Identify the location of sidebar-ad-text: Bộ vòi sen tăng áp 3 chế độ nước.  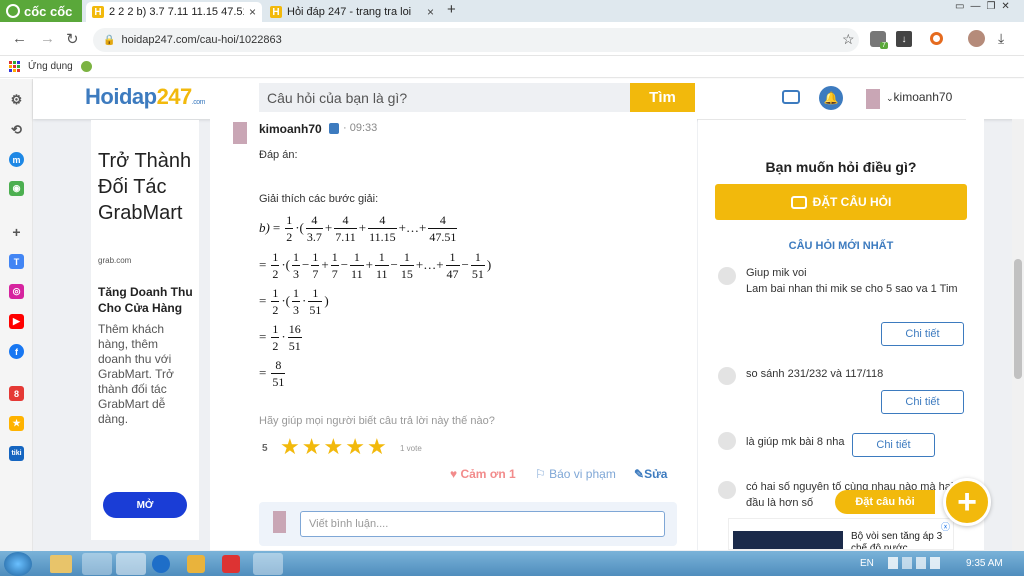
(897, 540).